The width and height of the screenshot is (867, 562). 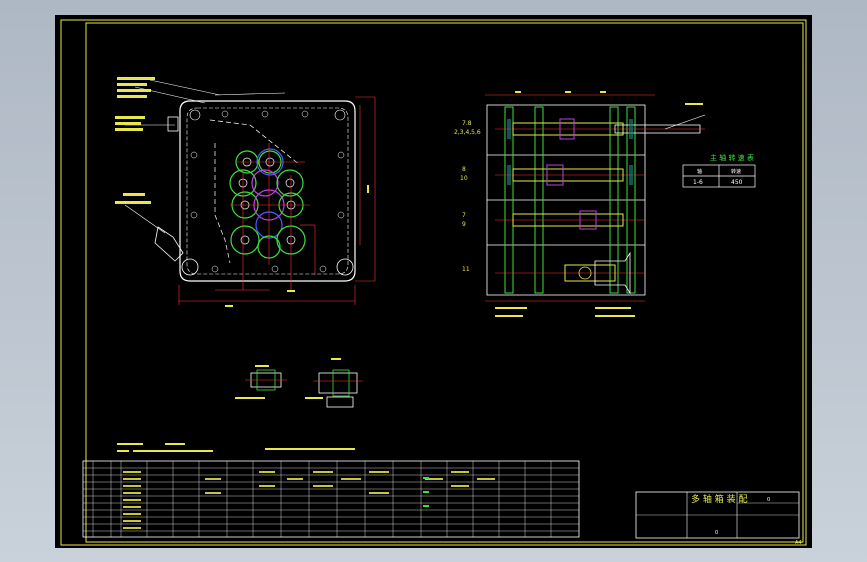 I want to click on title-block: 多 轴 箱 装 配 0 0, so click(x=717, y=515).